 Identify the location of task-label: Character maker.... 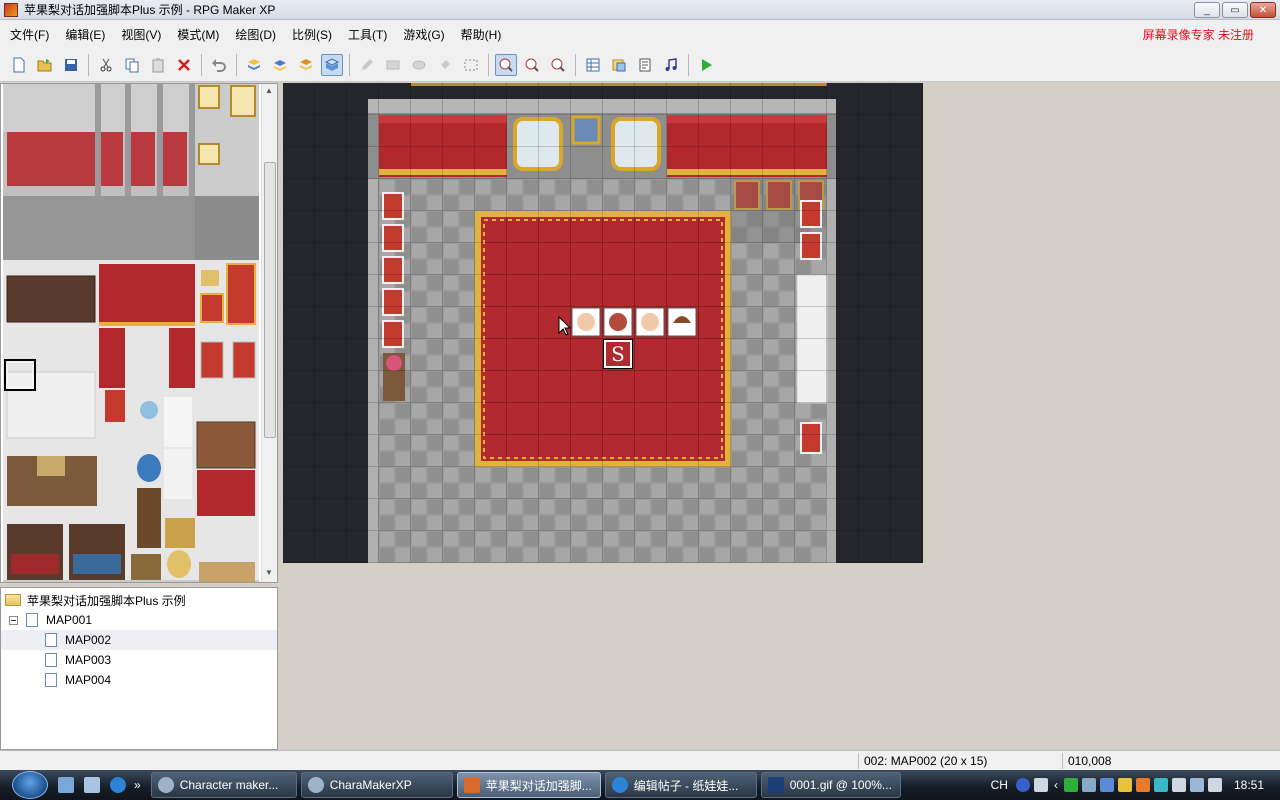
(229, 785).